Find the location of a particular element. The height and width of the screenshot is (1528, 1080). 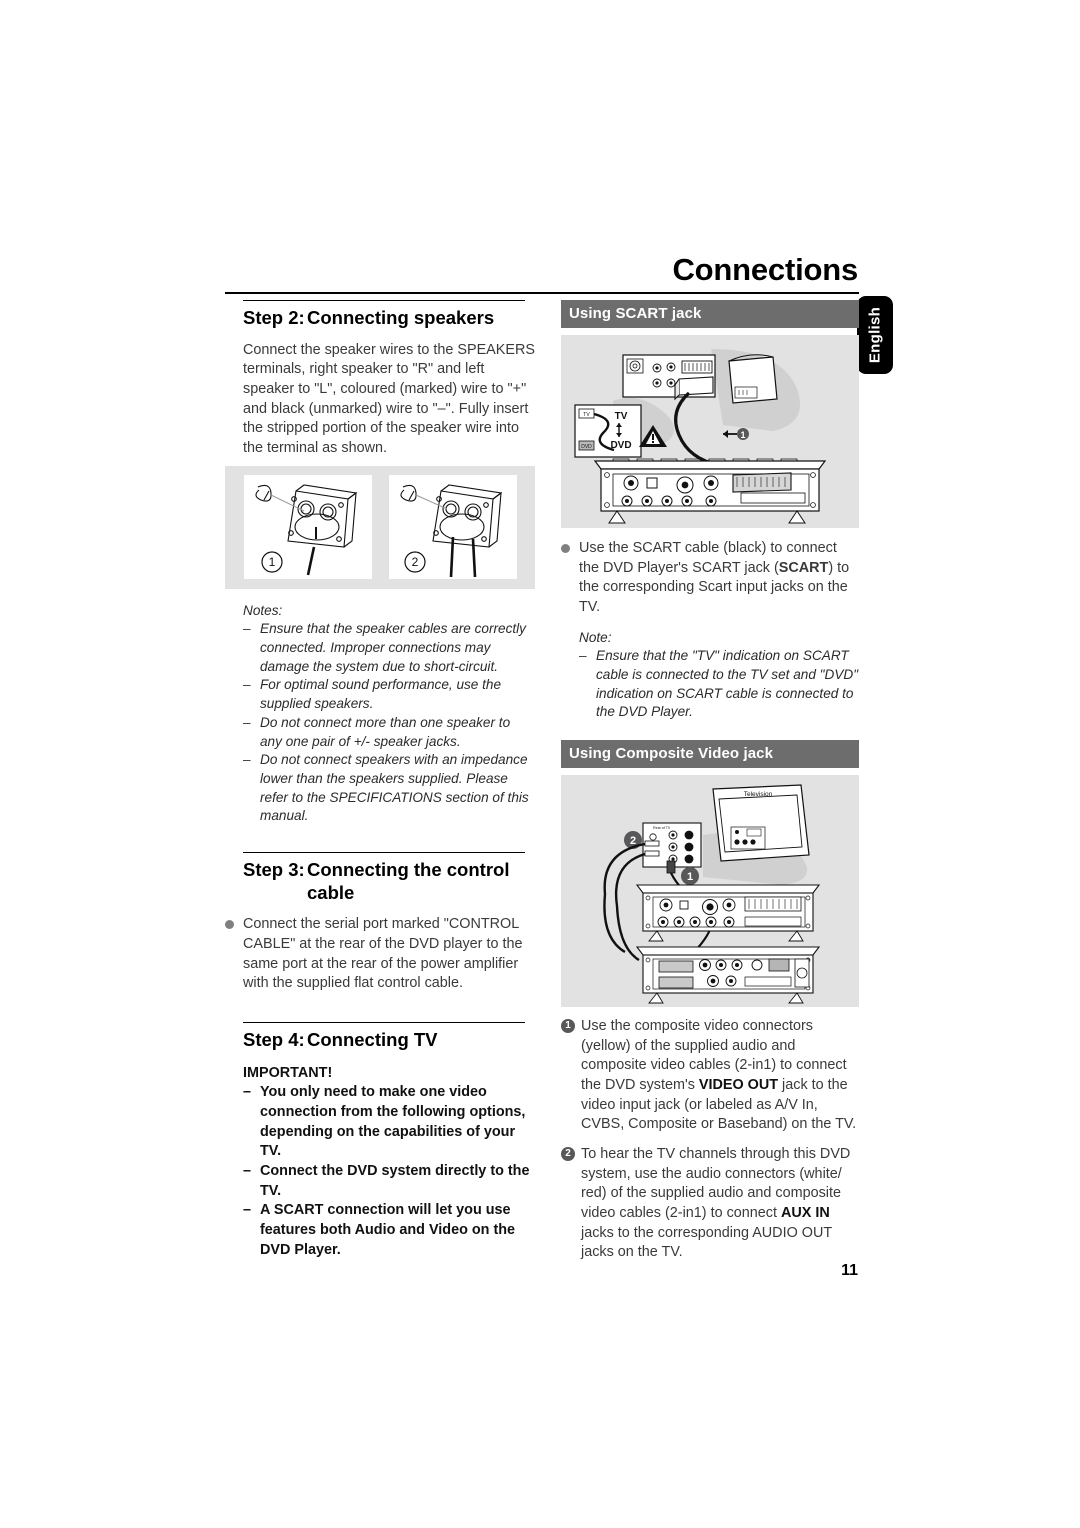

scart-figure: TV DVD TV DVD 1 is located at coordinates (710, 431).